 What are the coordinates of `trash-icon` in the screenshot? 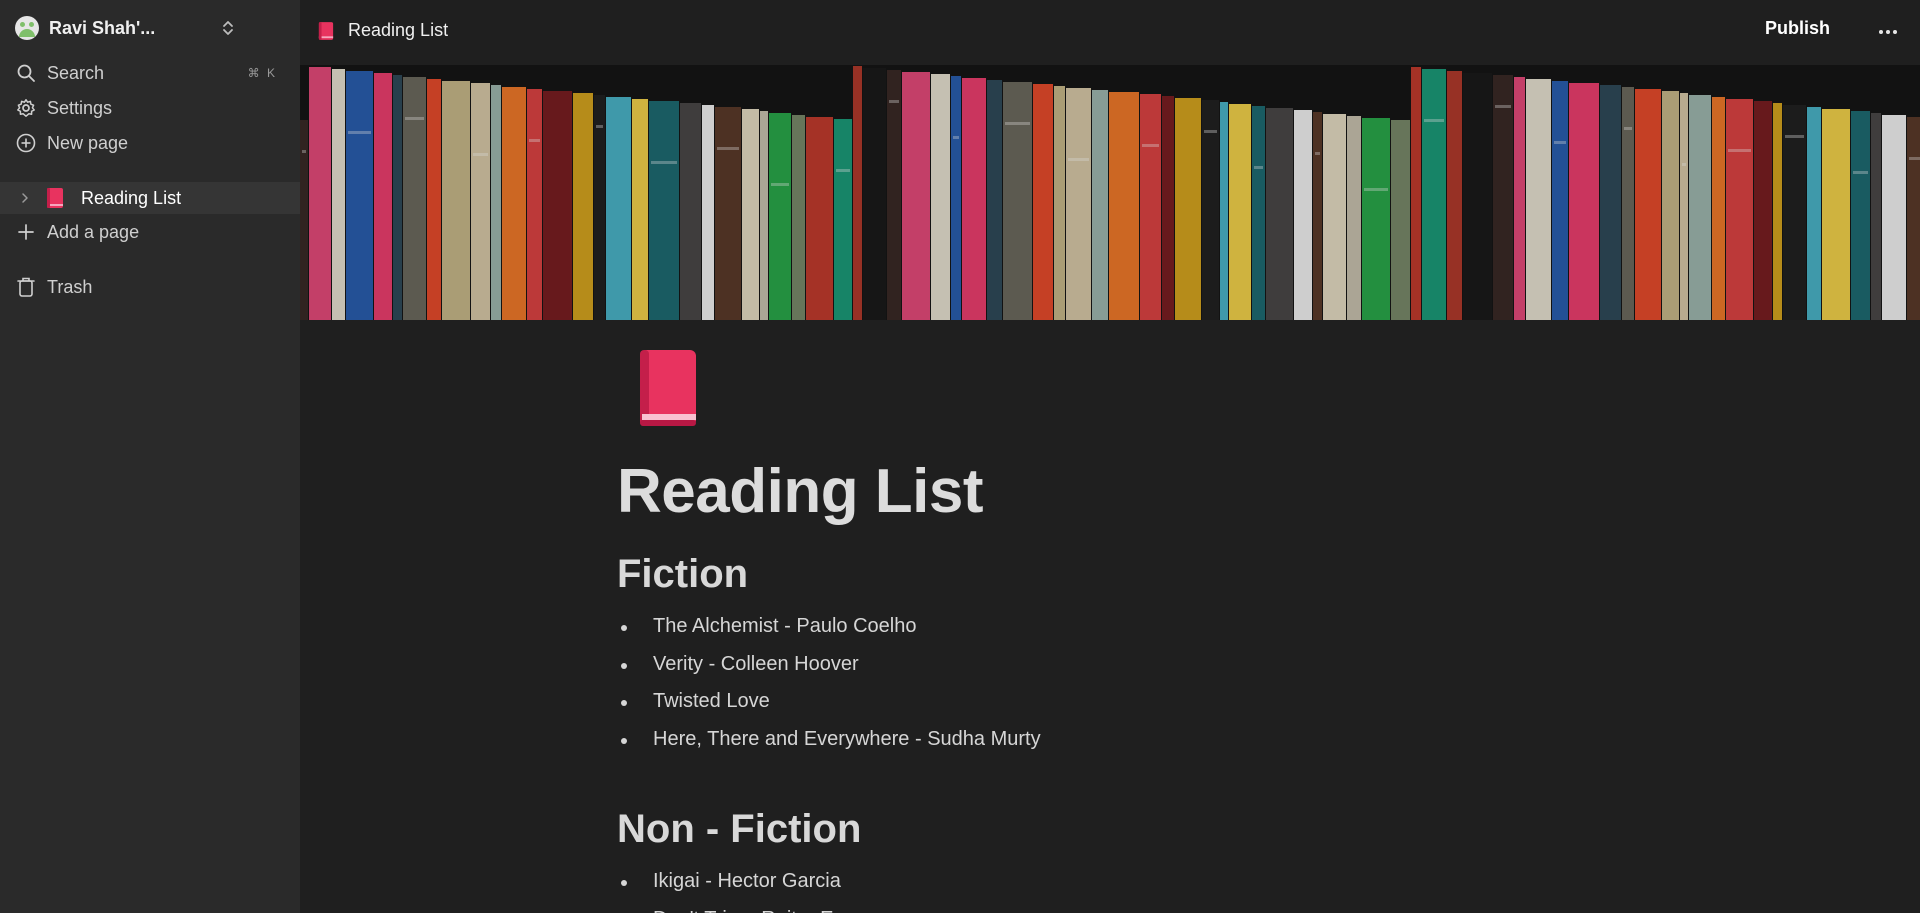 It's located at (26, 287).